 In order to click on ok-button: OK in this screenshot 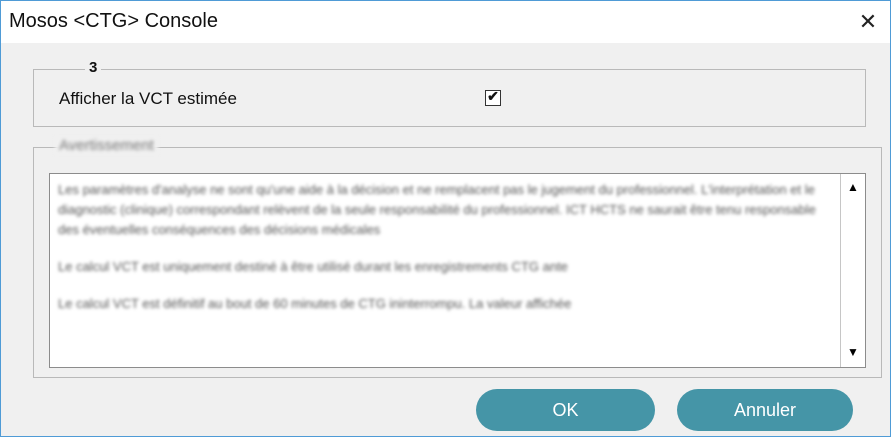, I will do `click(565, 410)`.